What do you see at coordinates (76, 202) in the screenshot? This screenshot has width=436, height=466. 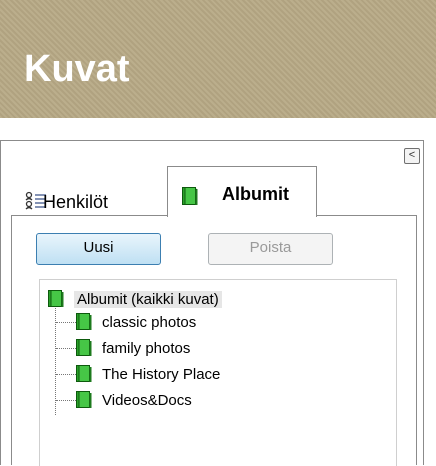 I see `tab-persons-label: Henkilöt` at bounding box center [76, 202].